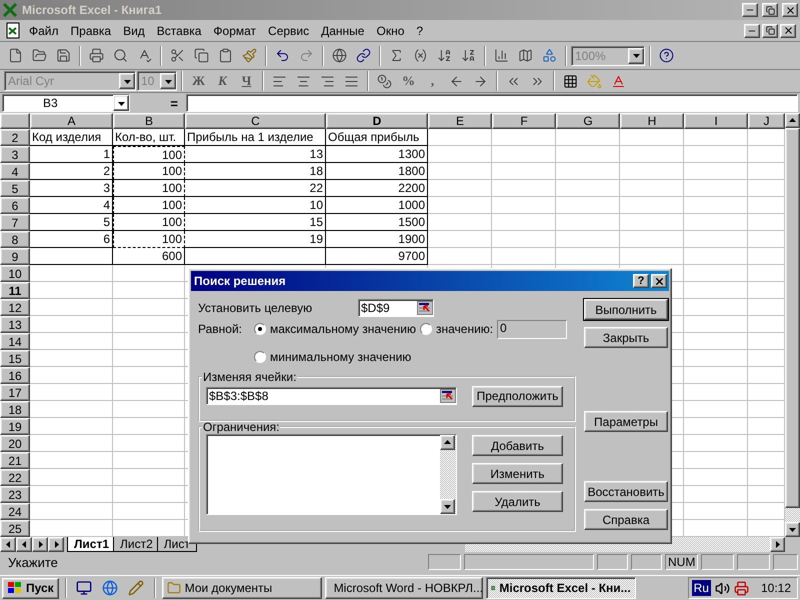 The height and width of the screenshot is (600, 800). I want to click on menu-item: Данные, so click(343, 31).